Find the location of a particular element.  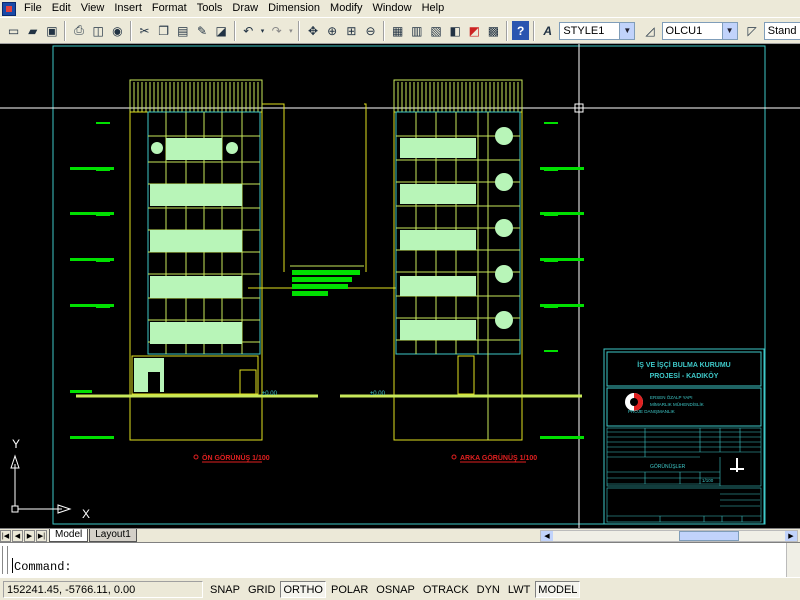

text-style-value: STYLE1 is located at coordinates (584, 30).